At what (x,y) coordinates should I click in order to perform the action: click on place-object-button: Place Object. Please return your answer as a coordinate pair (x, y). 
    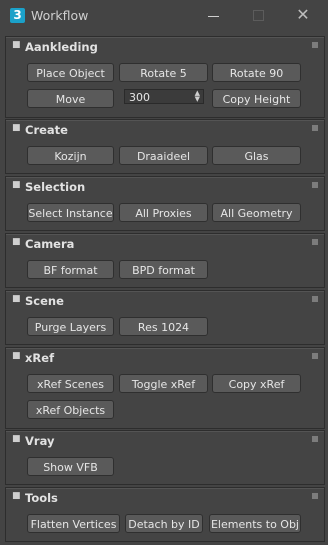
    Looking at the image, I should click on (70, 72).